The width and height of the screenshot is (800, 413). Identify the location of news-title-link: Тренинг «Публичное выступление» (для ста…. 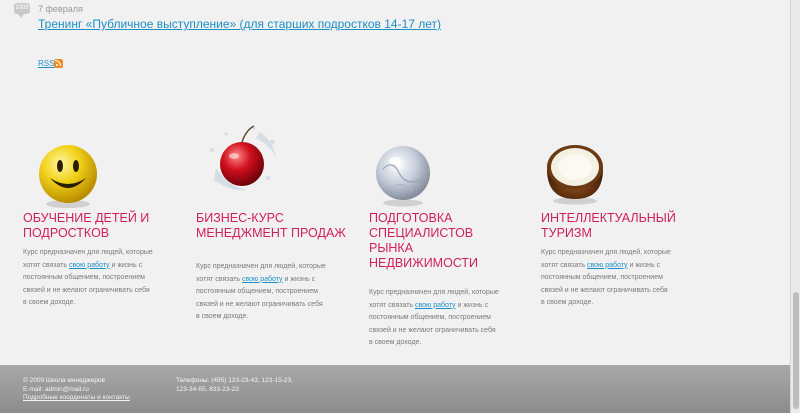
(239, 24).